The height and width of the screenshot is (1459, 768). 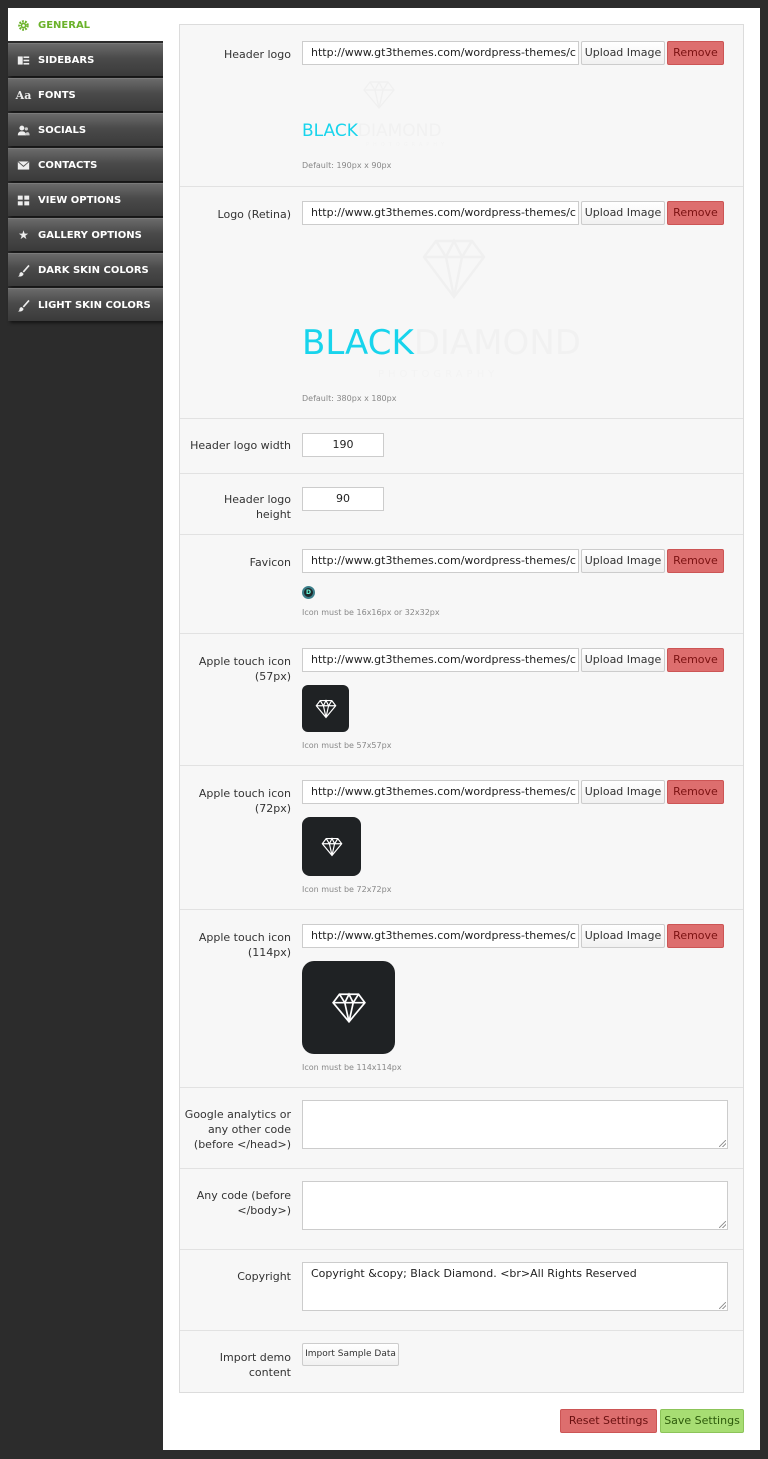 What do you see at coordinates (62, 130) in the screenshot?
I see `sidebar-item-label: SOCIALS` at bounding box center [62, 130].